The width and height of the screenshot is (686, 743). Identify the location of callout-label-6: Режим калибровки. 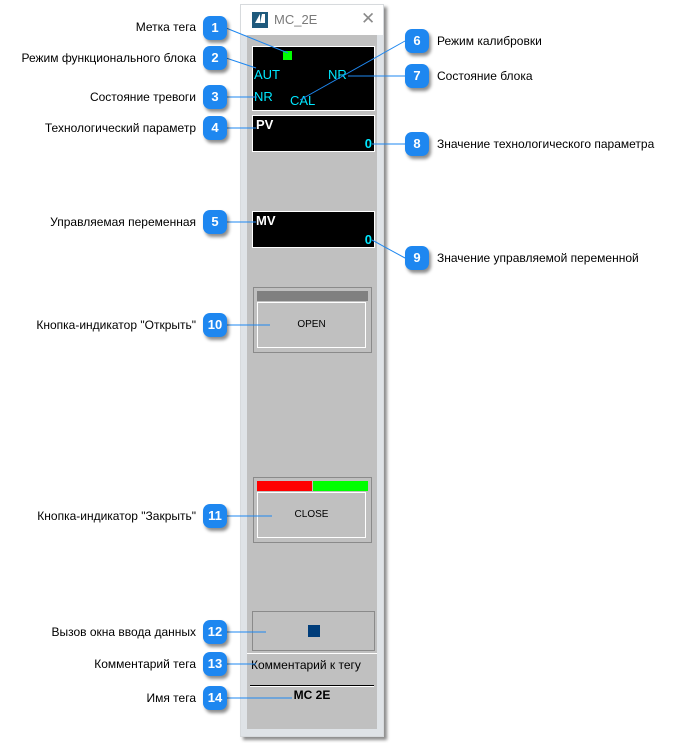
(489, 41).